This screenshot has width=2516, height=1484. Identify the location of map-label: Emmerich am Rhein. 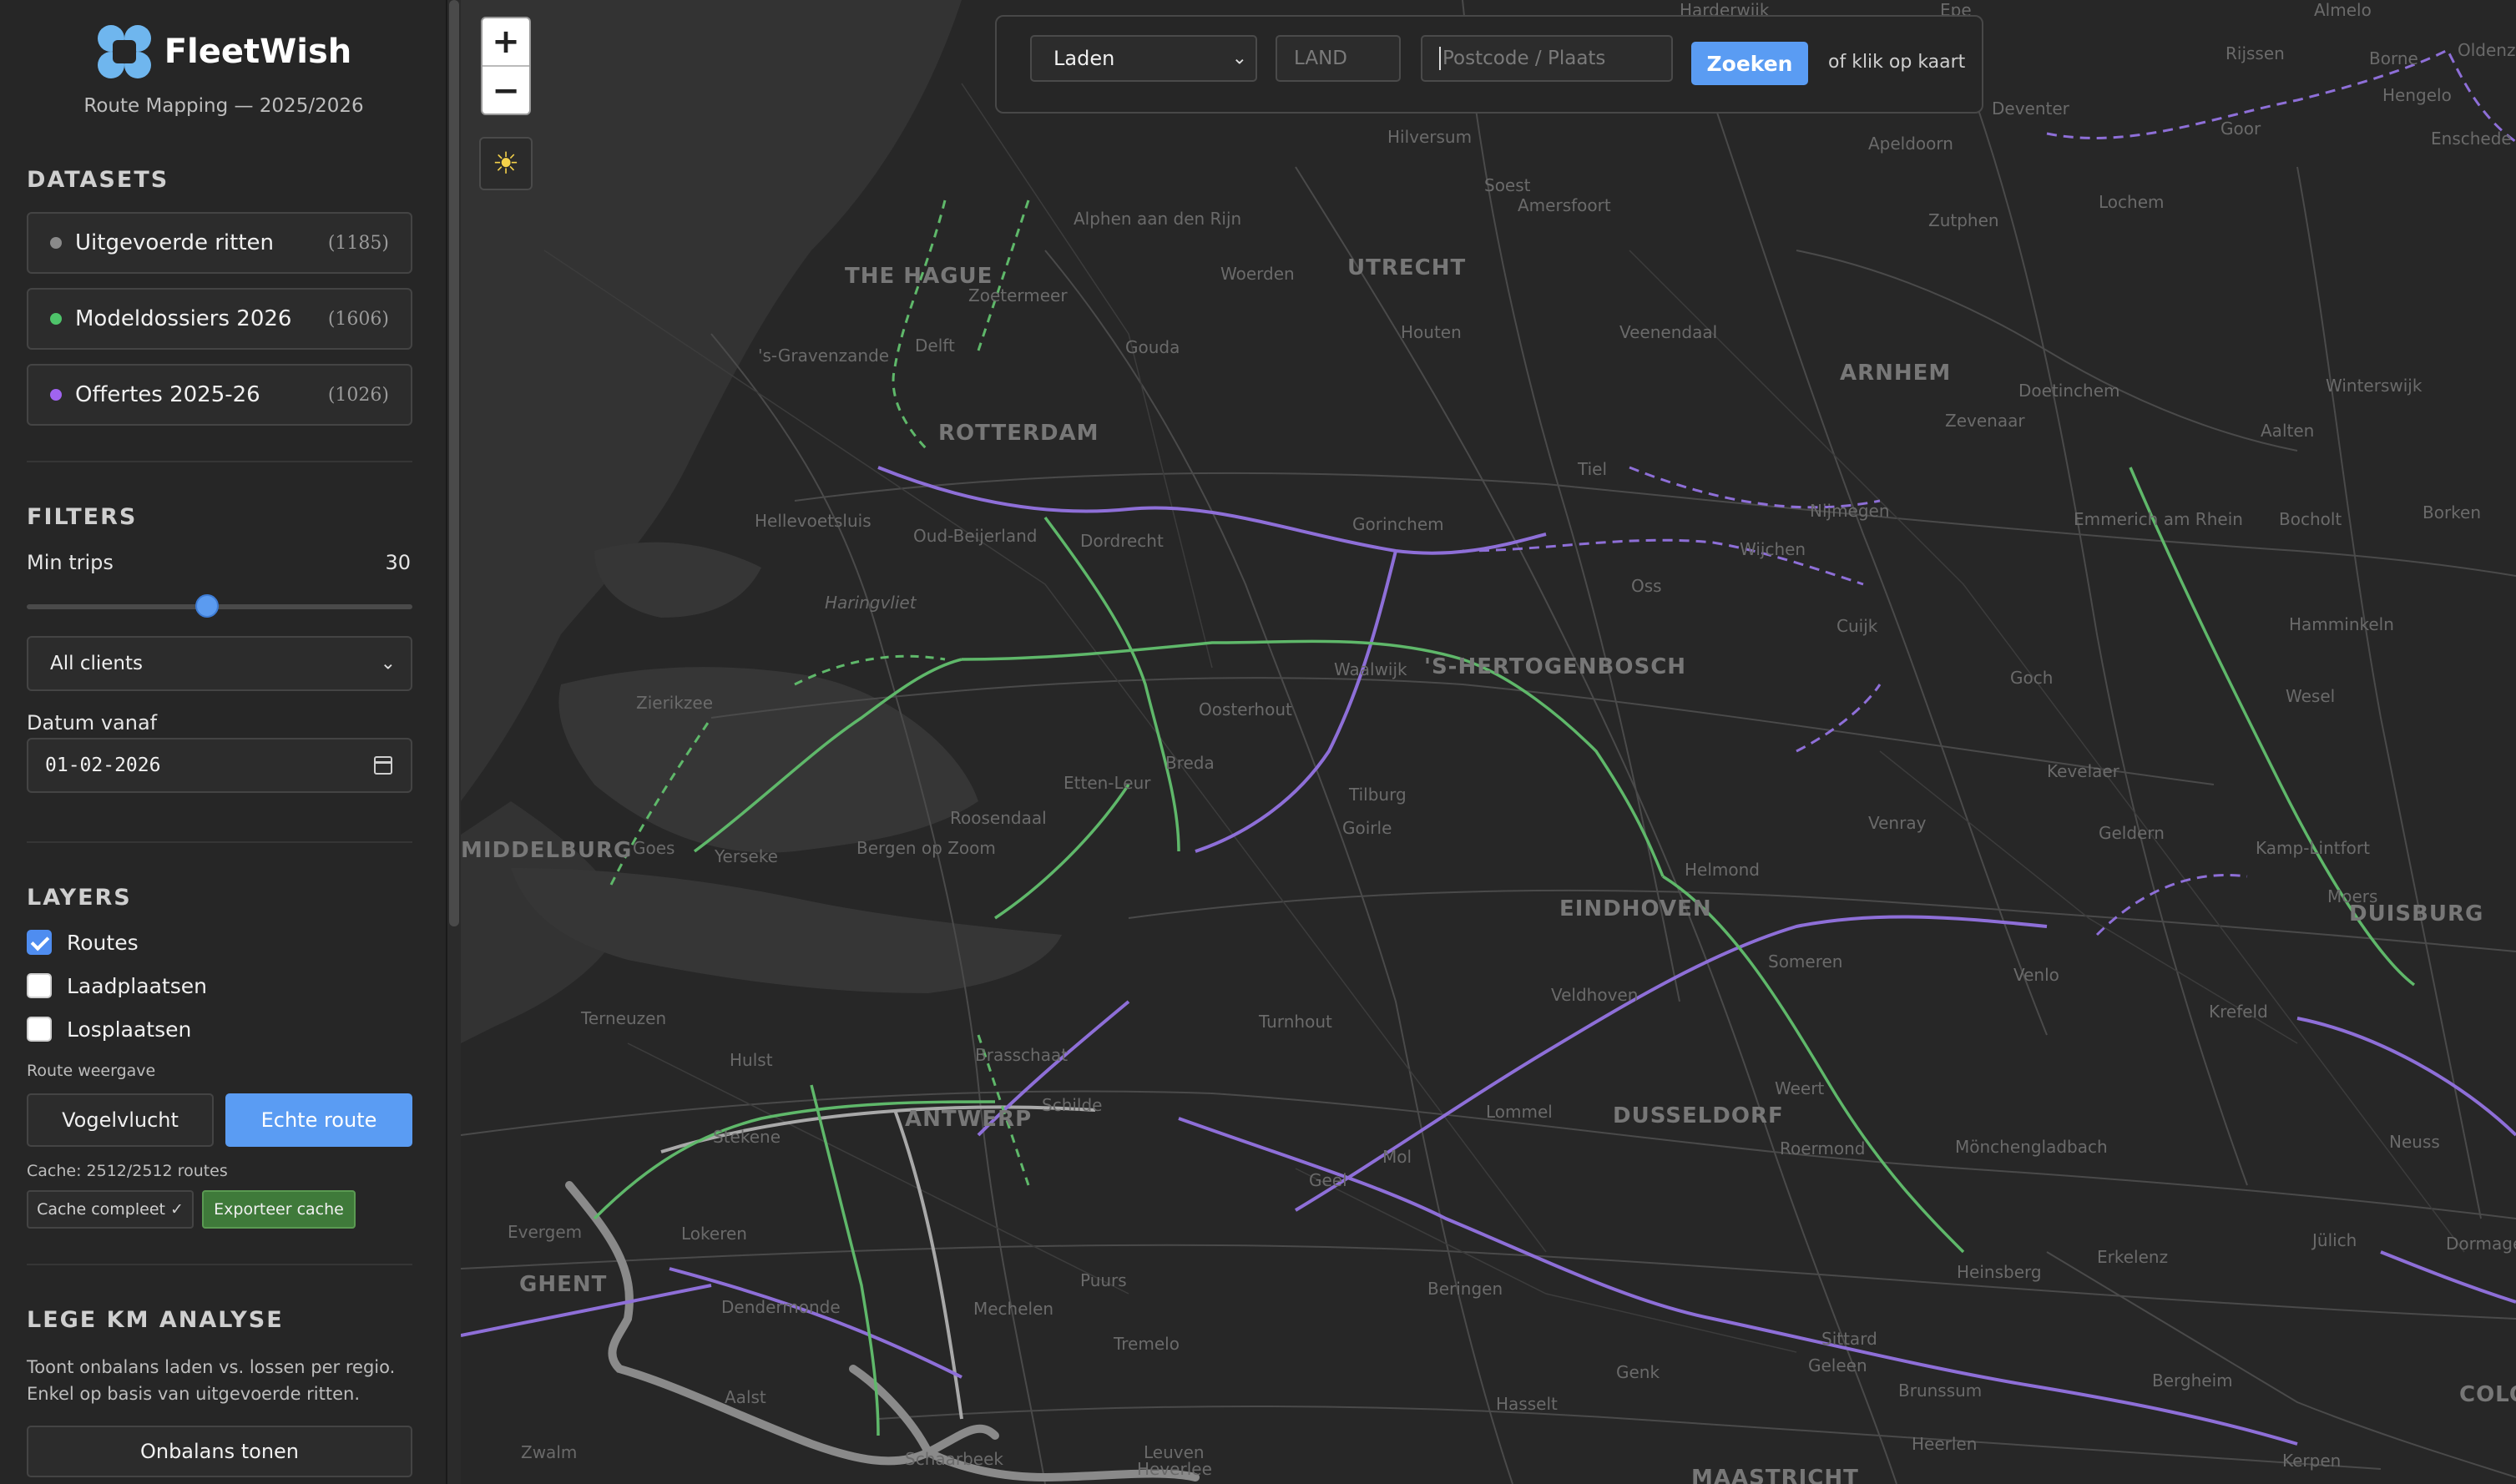
(2158, 519).